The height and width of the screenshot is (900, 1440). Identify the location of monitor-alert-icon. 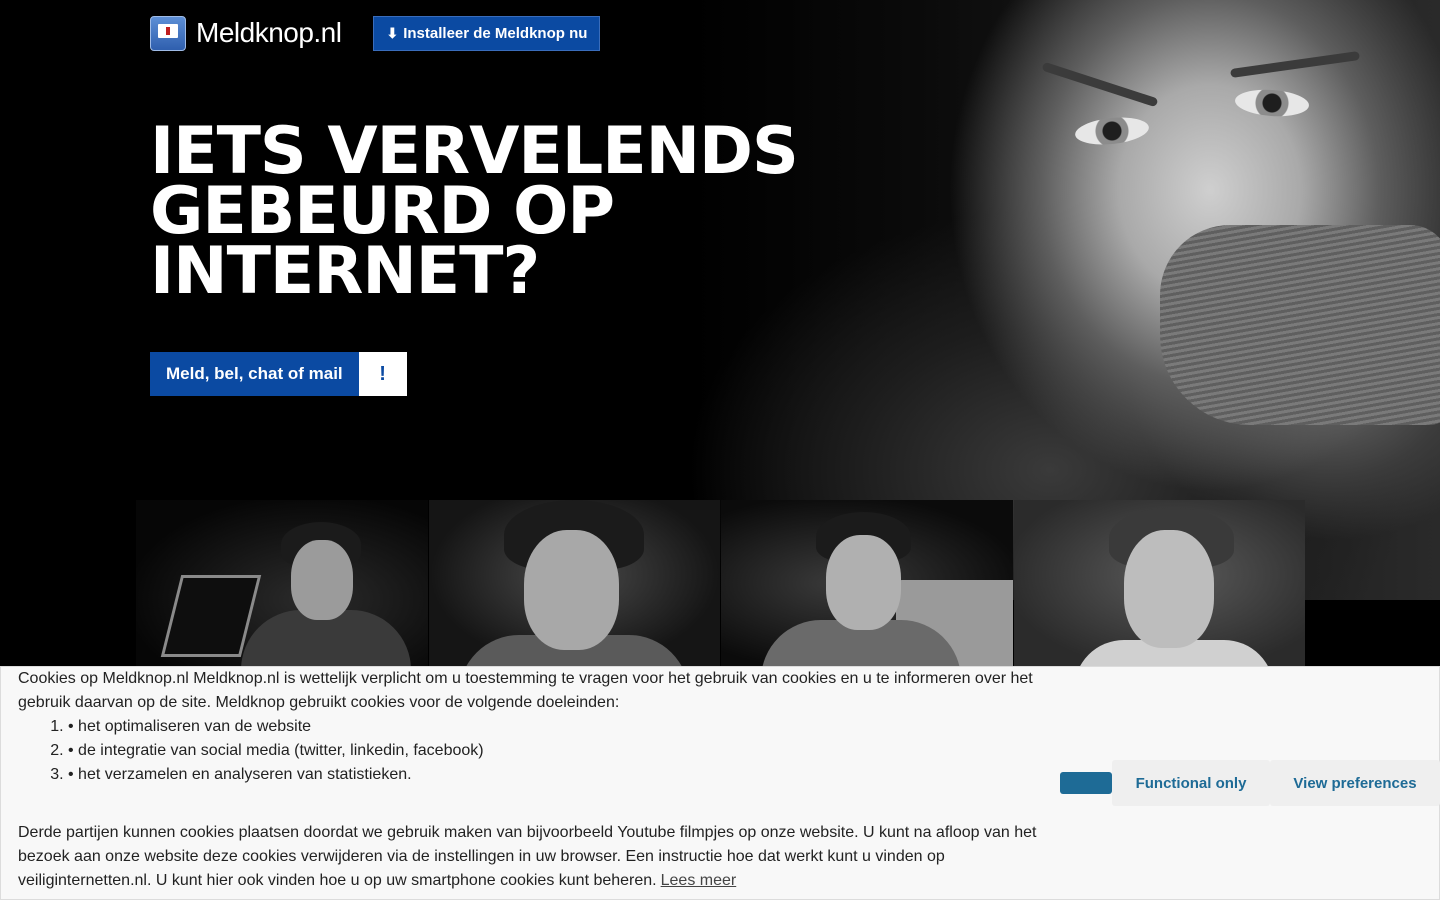
(168, 33).